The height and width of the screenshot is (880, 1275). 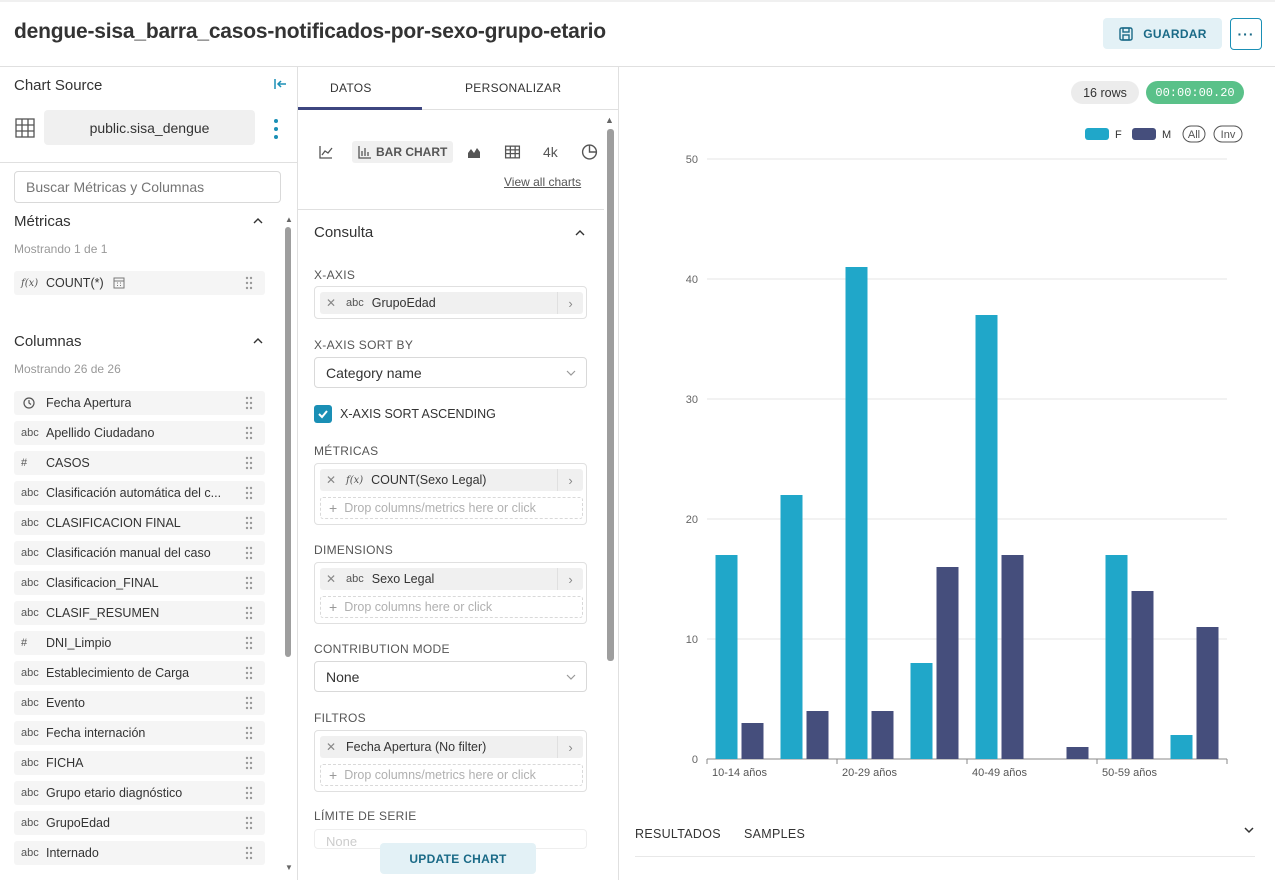 What do you see at coordinates (450, 676) in the screenshot?
I see `contribution-select: None` at bounding box center [450, 676].